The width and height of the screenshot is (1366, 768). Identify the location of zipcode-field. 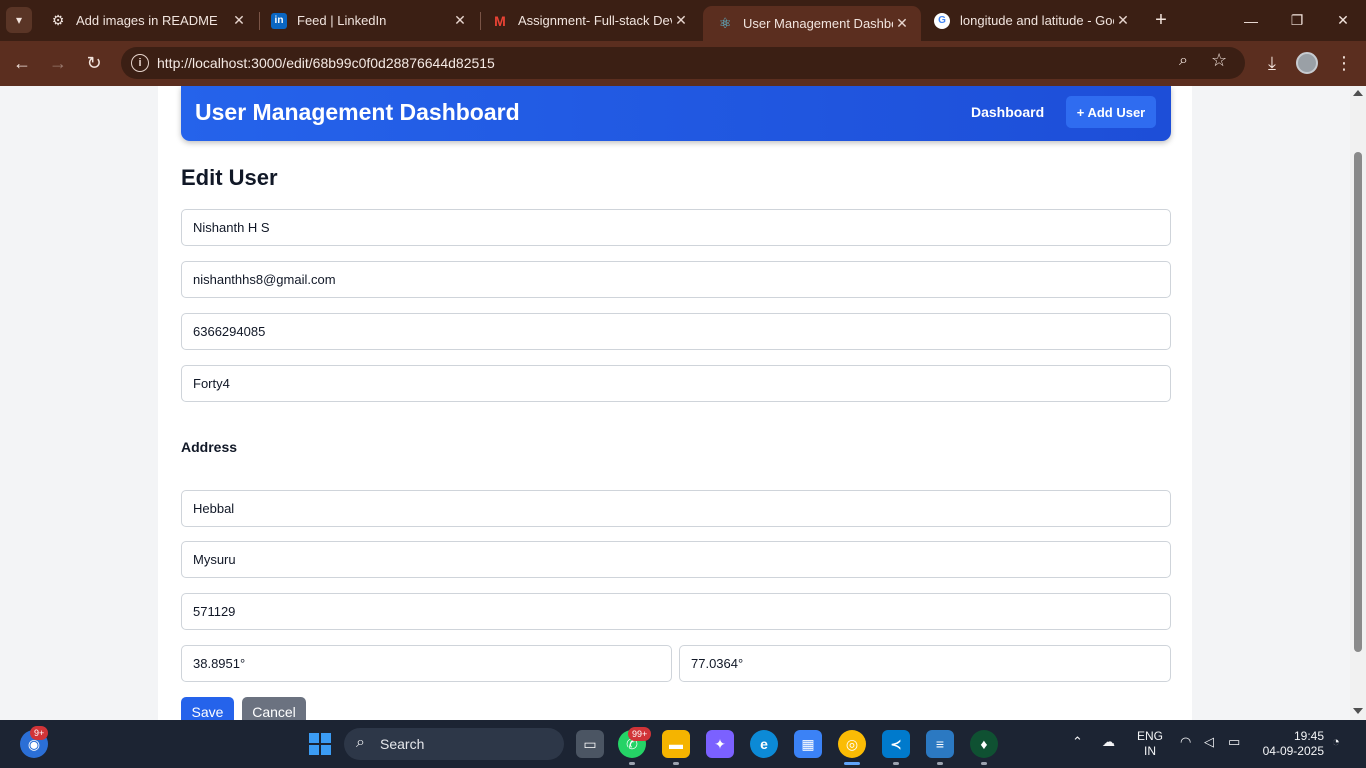
(676, 611).